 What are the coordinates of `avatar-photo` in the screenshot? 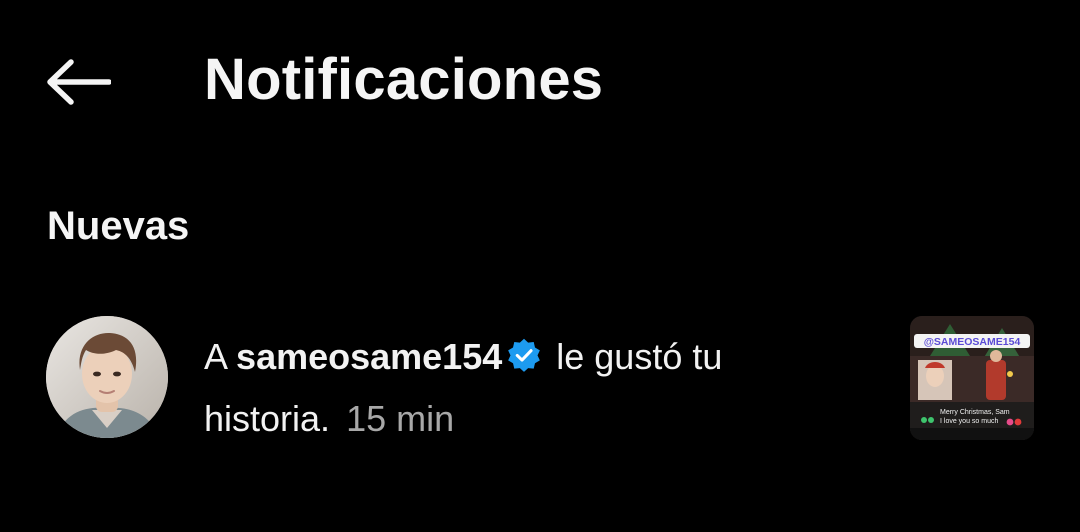 It's located at (107, 377).